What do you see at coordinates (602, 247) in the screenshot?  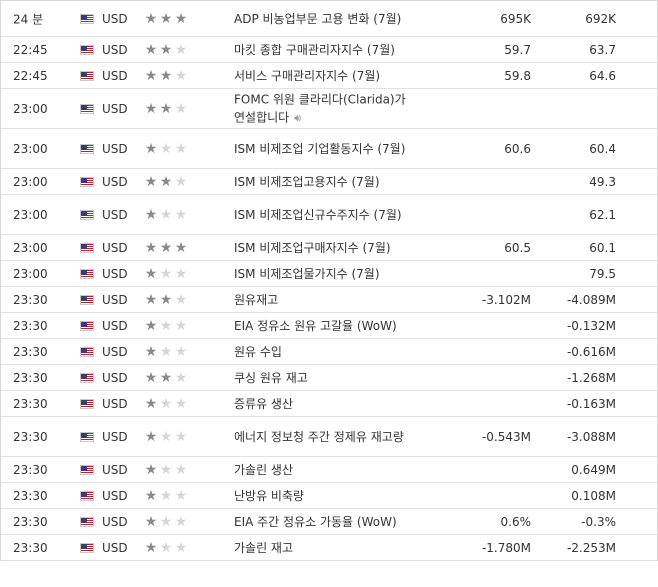 I see `forecast-value: 60.1` at bounding box center [602, 247].